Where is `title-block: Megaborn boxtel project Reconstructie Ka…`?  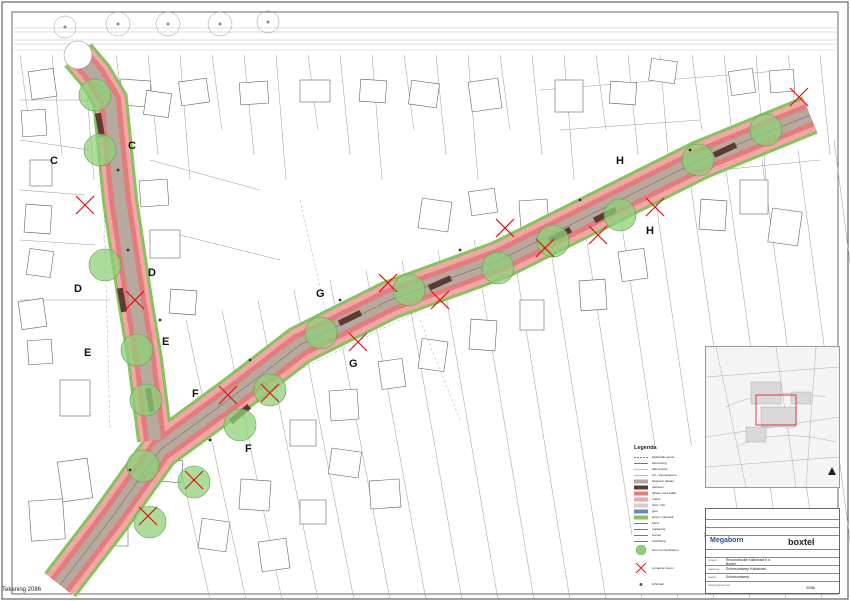 title-block: Megaborn boxtel project Reconstructie Ka… is located at coordinates (772, 551).